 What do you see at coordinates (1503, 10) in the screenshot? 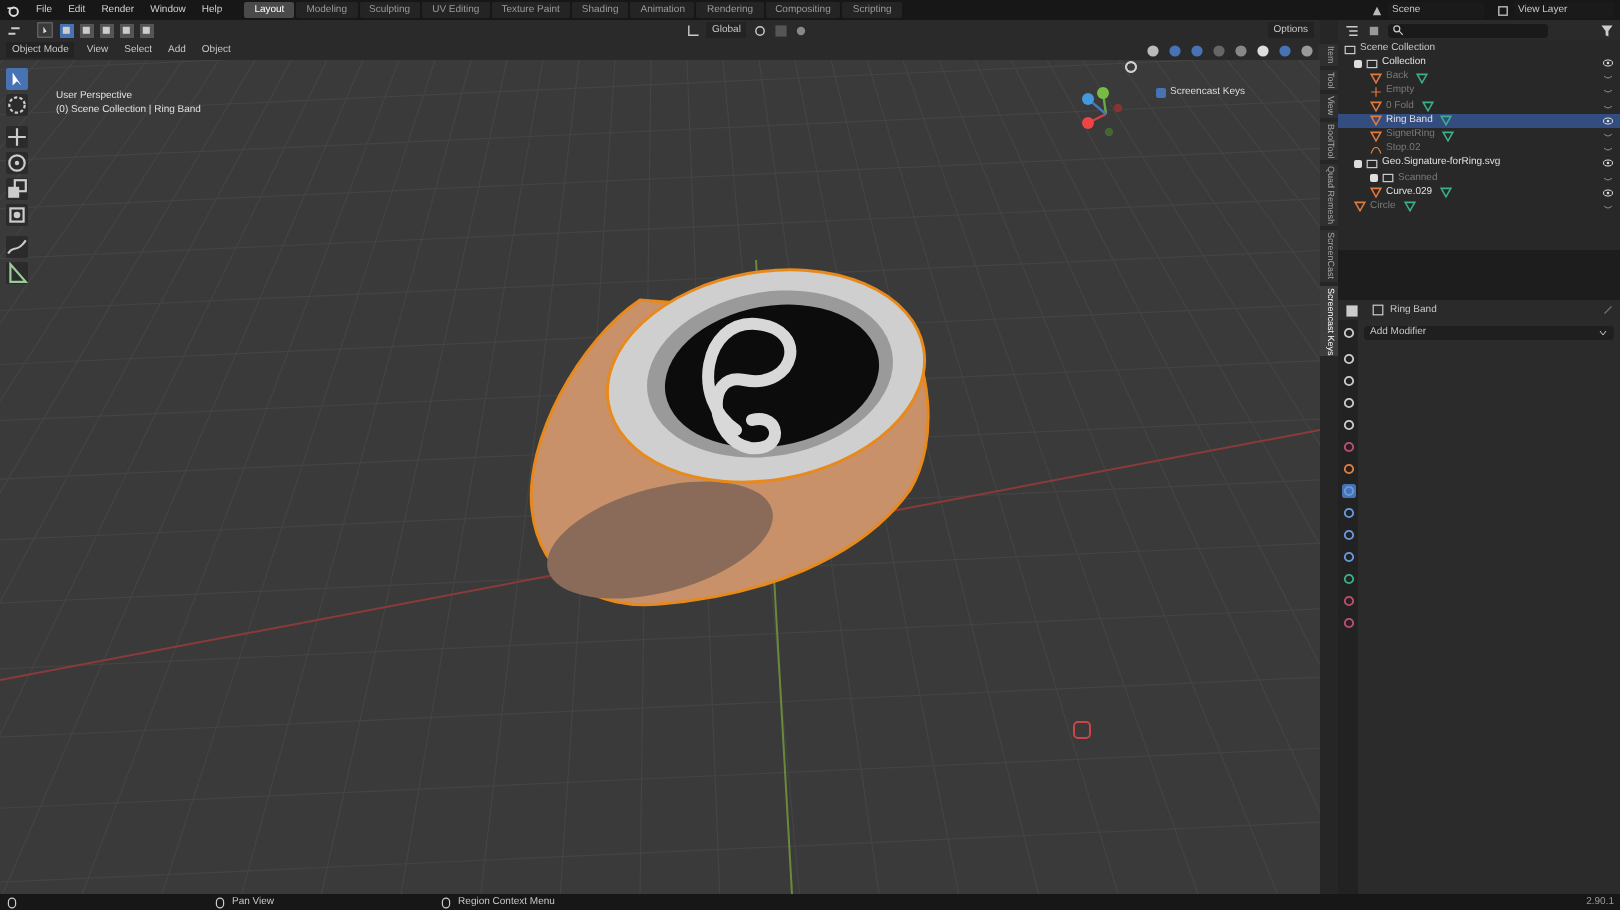
I see `layers-icon` at bounding box center [1503, 10].